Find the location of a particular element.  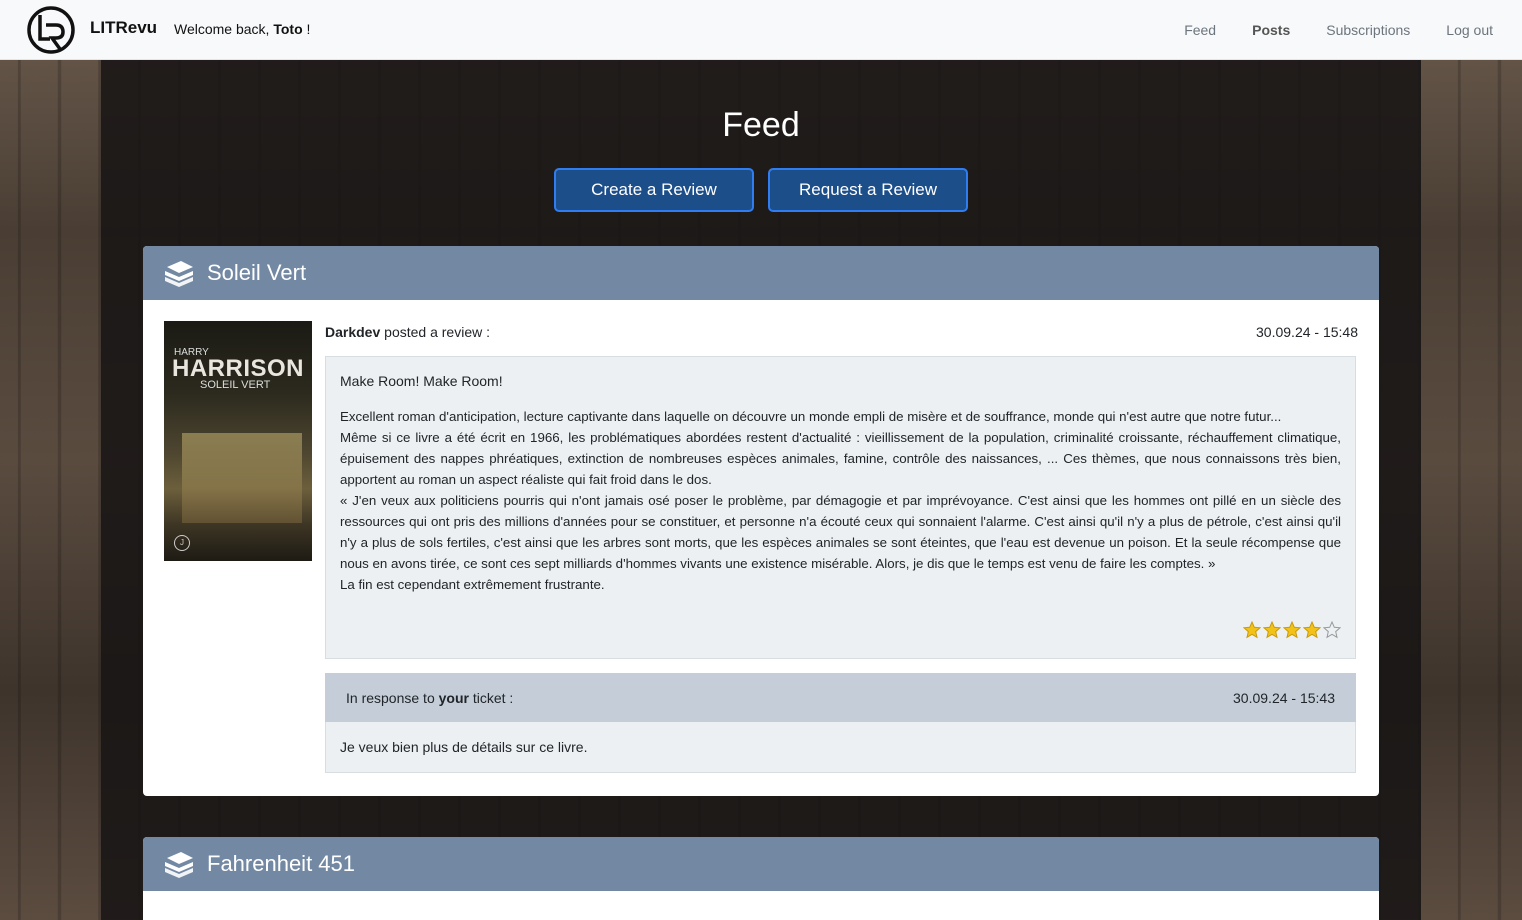

star-empty-icon is located at coordinates (1332, 630).